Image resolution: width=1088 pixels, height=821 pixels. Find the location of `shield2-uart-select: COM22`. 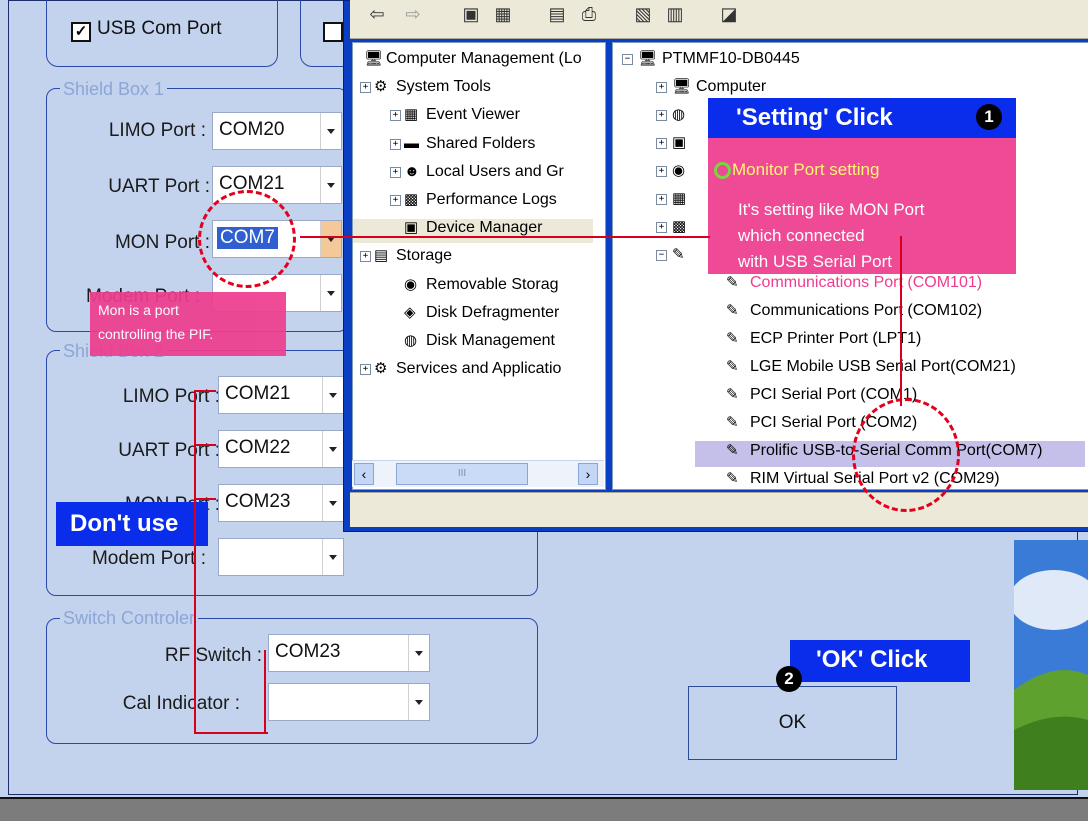

shield2-uart-select: COM22 is located at coordinates (281, 449).